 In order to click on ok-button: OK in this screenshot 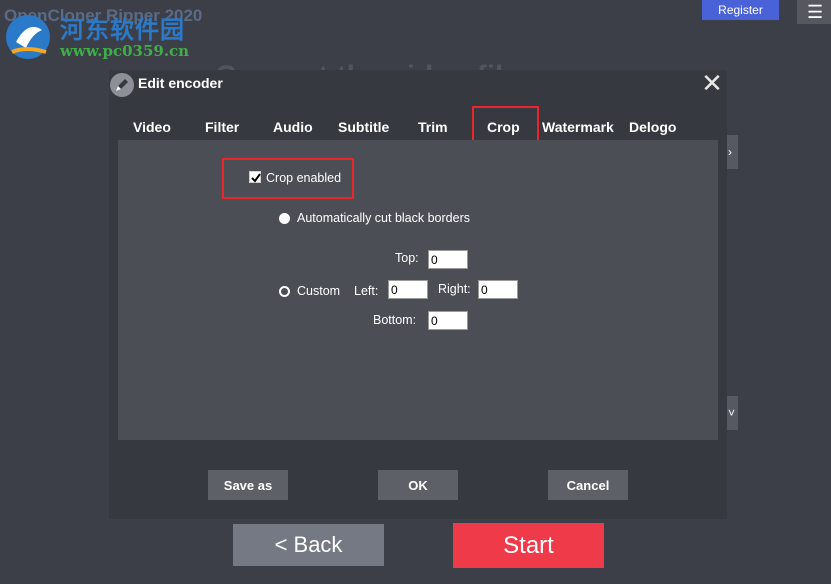, I will do `click(418, 485)`.